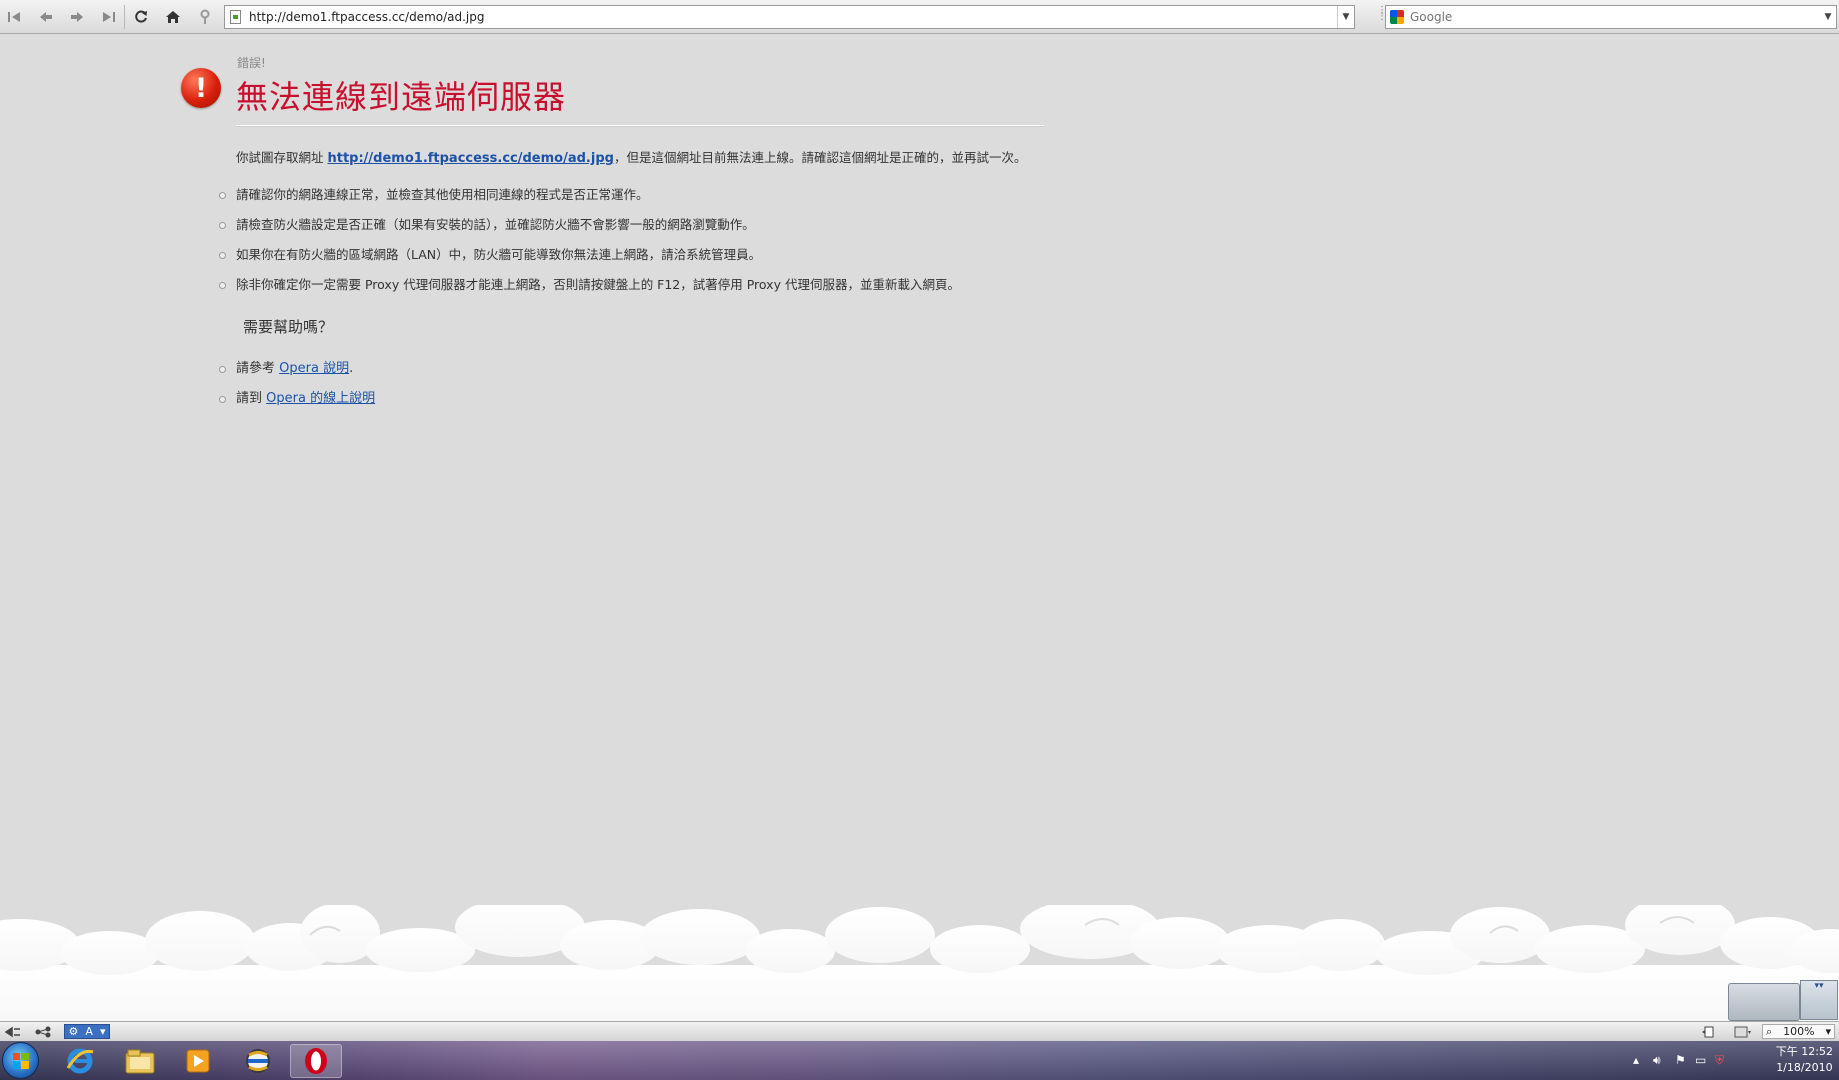 The width and height of the screenshot is (1839, 1080). What do you see at coordinates (351, 368) in the screenshot?
I see `help-suffix: .` at bounding box center [351, 368].